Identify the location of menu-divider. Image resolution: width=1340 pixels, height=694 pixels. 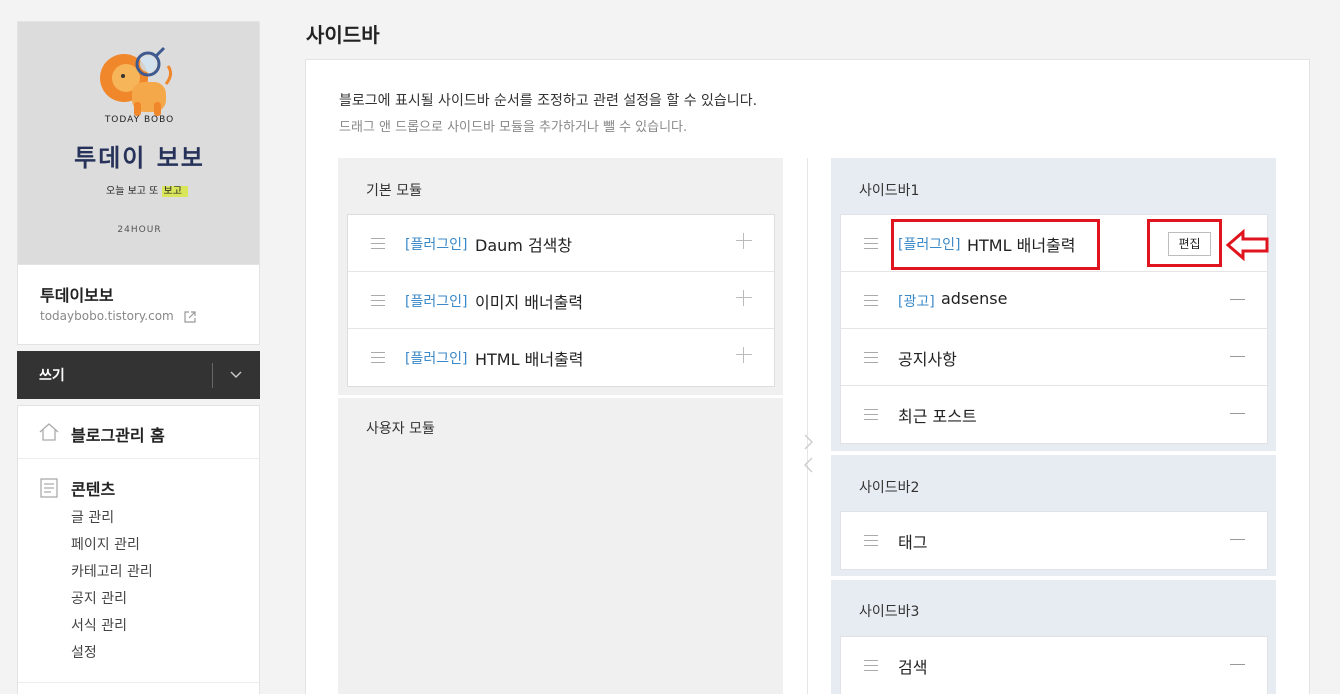
(138, 682).